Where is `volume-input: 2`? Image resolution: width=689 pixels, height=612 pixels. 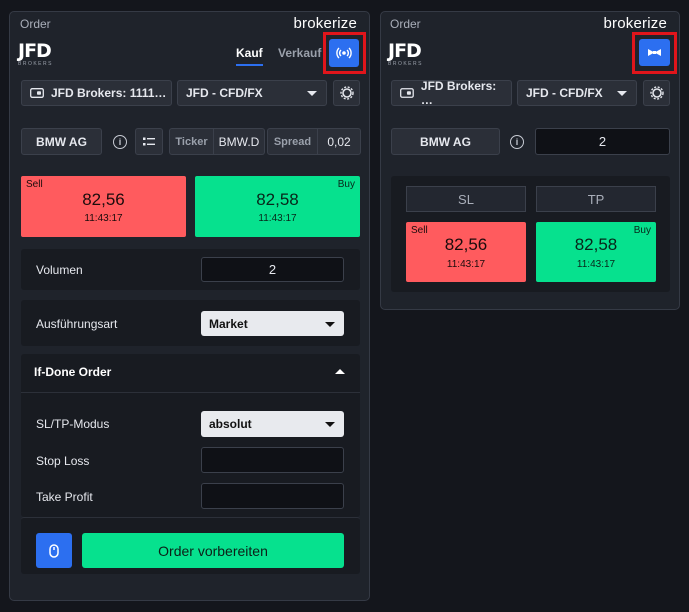
volume-input: 2 is located at coordinates (272, 269).